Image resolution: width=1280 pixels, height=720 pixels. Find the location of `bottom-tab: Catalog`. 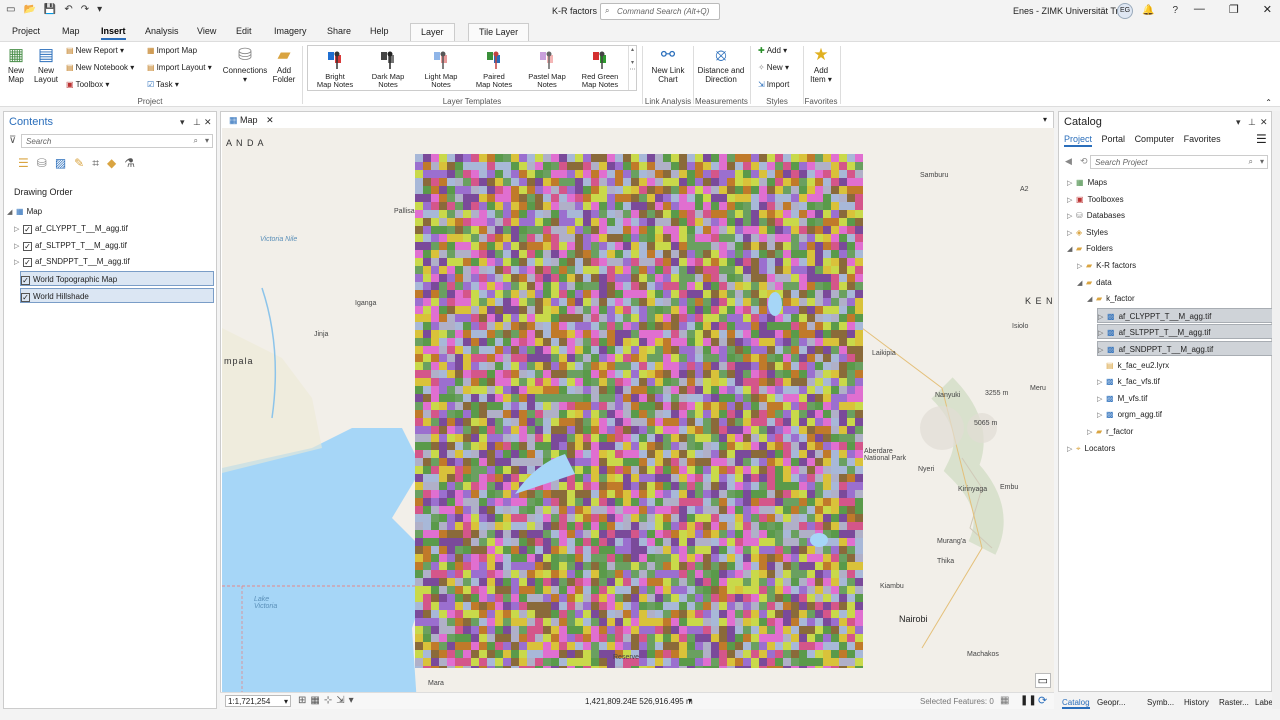

bottom-tab: Catalog is located at coordinates (1076, 703).